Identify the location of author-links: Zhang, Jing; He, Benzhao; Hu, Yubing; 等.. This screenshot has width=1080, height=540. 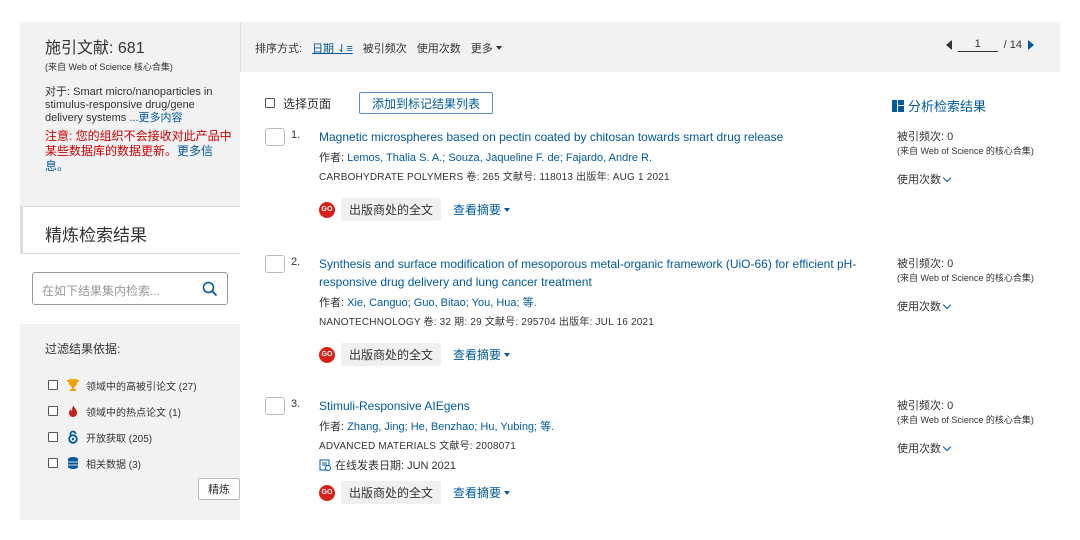
(450, 427).